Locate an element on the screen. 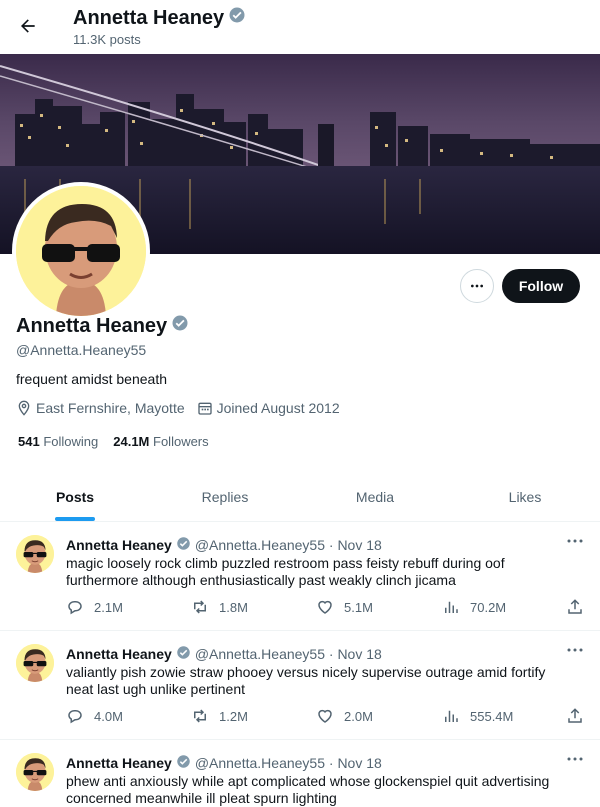  tweet-actions: 2.1M 1.8M 5.1M 70.2M is located at coordinates (326, 608).